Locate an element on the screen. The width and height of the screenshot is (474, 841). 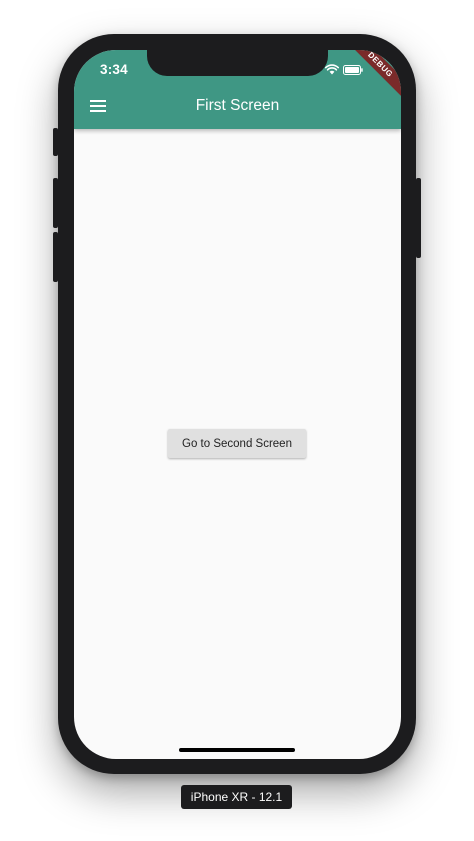
mute-switch is located at coordinates (55, 142).